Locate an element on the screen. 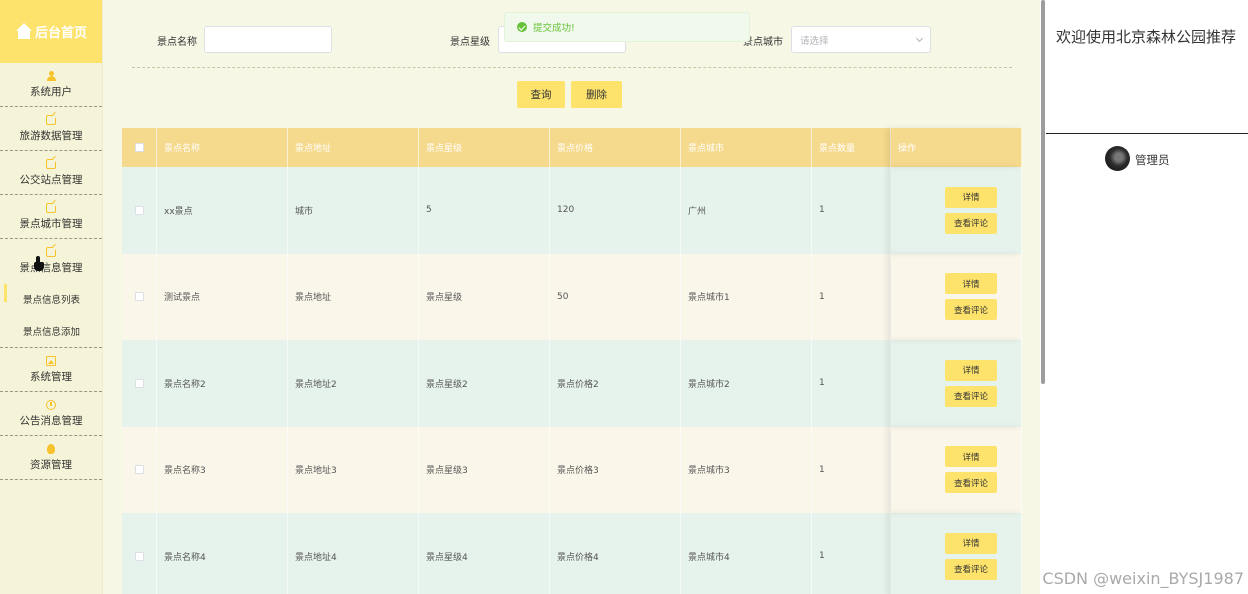  sidebar-item-travel-data: 旅游数据管理 is located at coordinates (51, 129).